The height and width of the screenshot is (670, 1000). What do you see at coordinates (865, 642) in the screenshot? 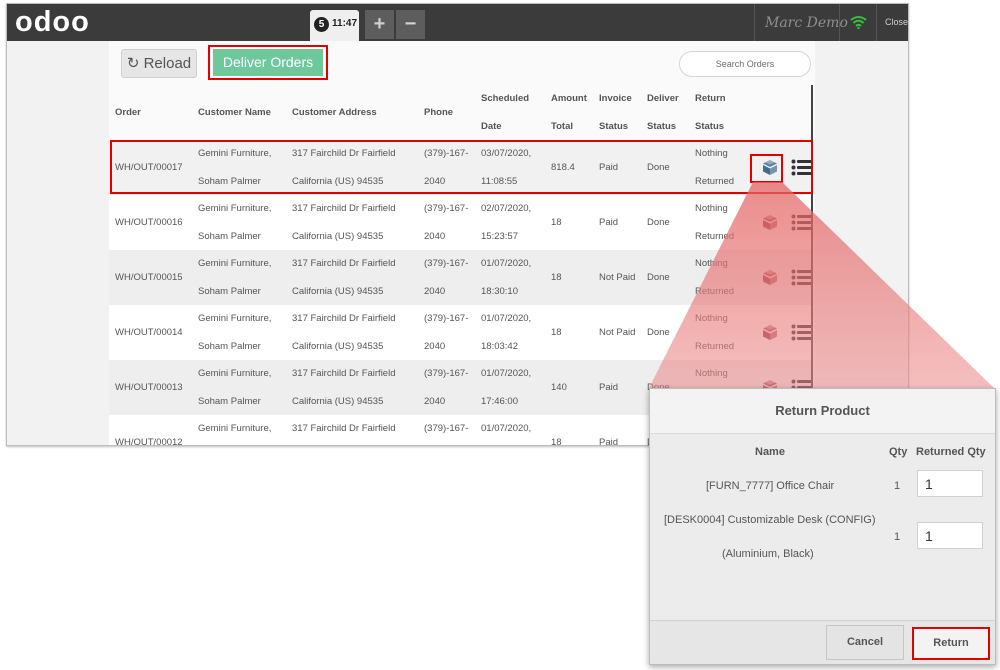
I see `cancel-button: Cancel` at bounding box center [865, 642].